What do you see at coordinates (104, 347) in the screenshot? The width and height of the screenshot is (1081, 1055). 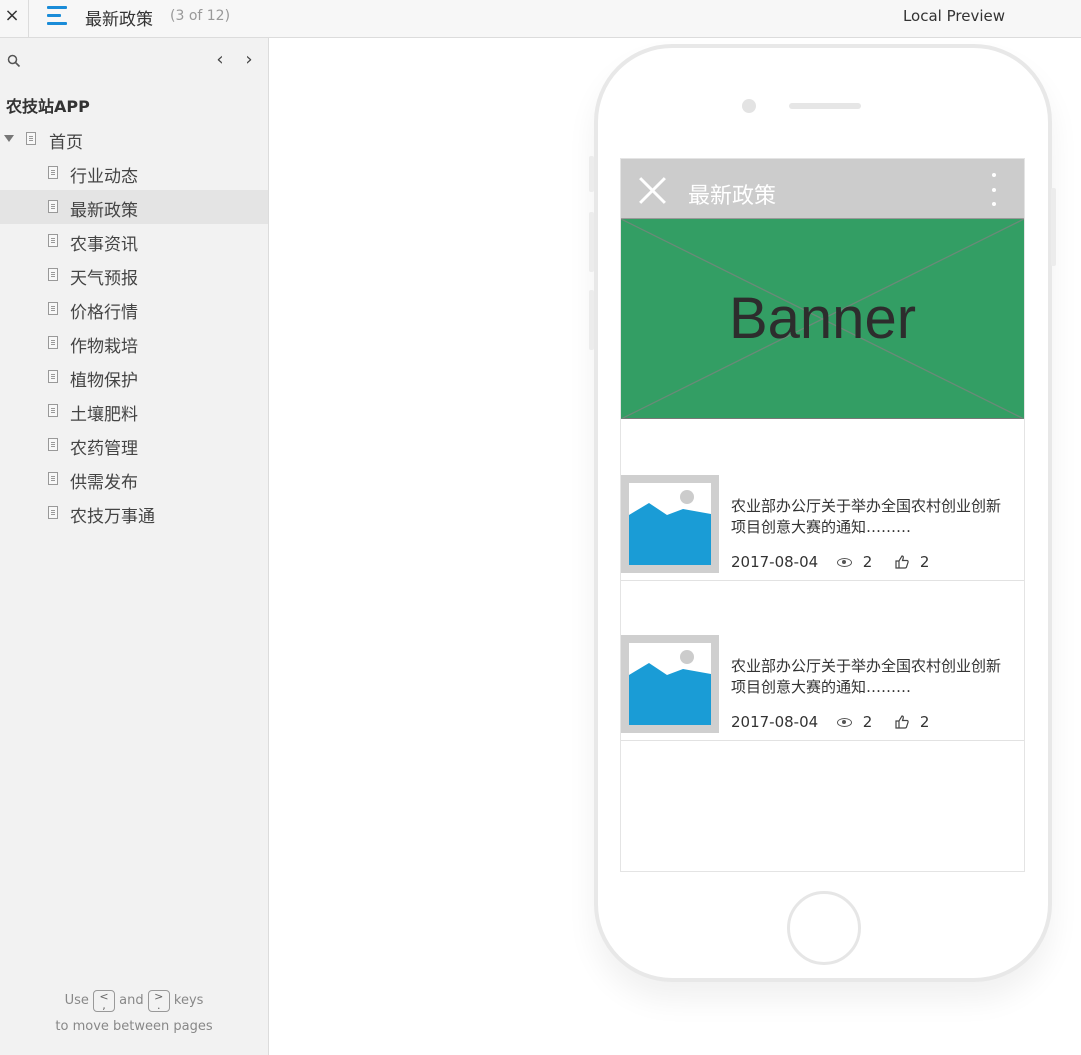 I see `tree-item-label: 作物栽培` at bounding box center [104, 347].